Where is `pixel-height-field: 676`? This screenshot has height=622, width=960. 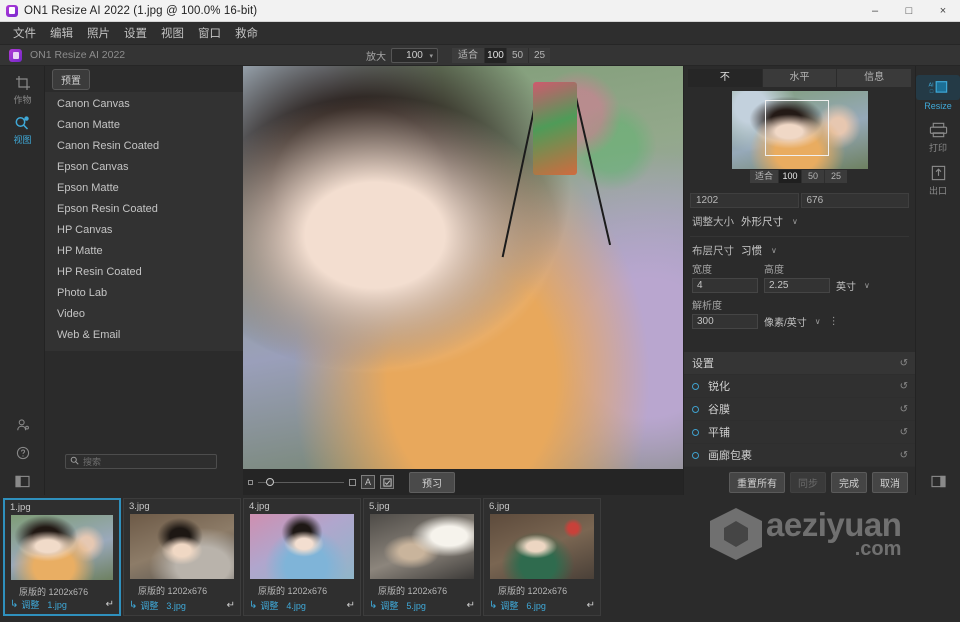 pixel-height-field: 676 is located at coordinates (854, 200).